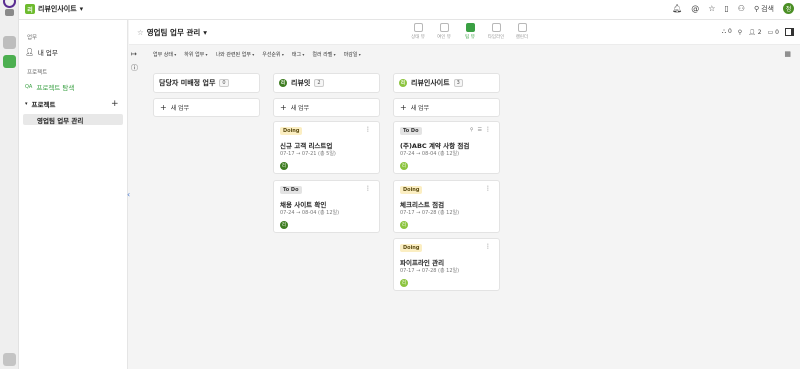 Image resolution: width=800 pixels, height=369 pixels. I want to click on column-count: 3, so click(458, 83).